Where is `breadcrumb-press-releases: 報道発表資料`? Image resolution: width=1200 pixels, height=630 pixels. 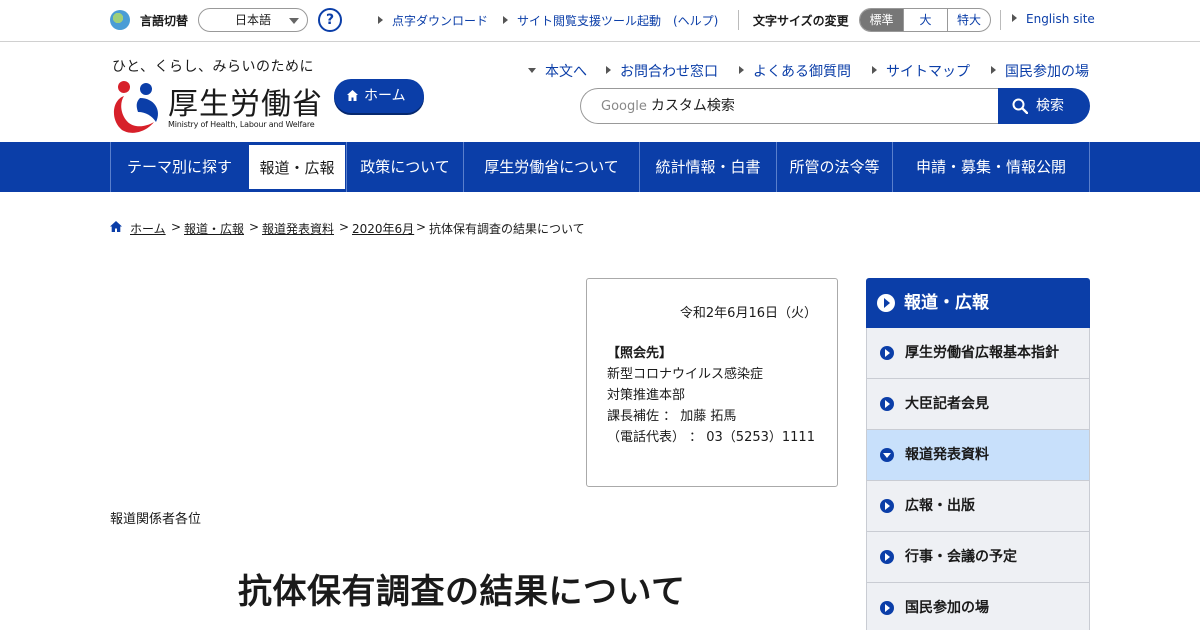 breadcrumb-press-releases: 報道発表資料 is located at coordinates (298, 228).